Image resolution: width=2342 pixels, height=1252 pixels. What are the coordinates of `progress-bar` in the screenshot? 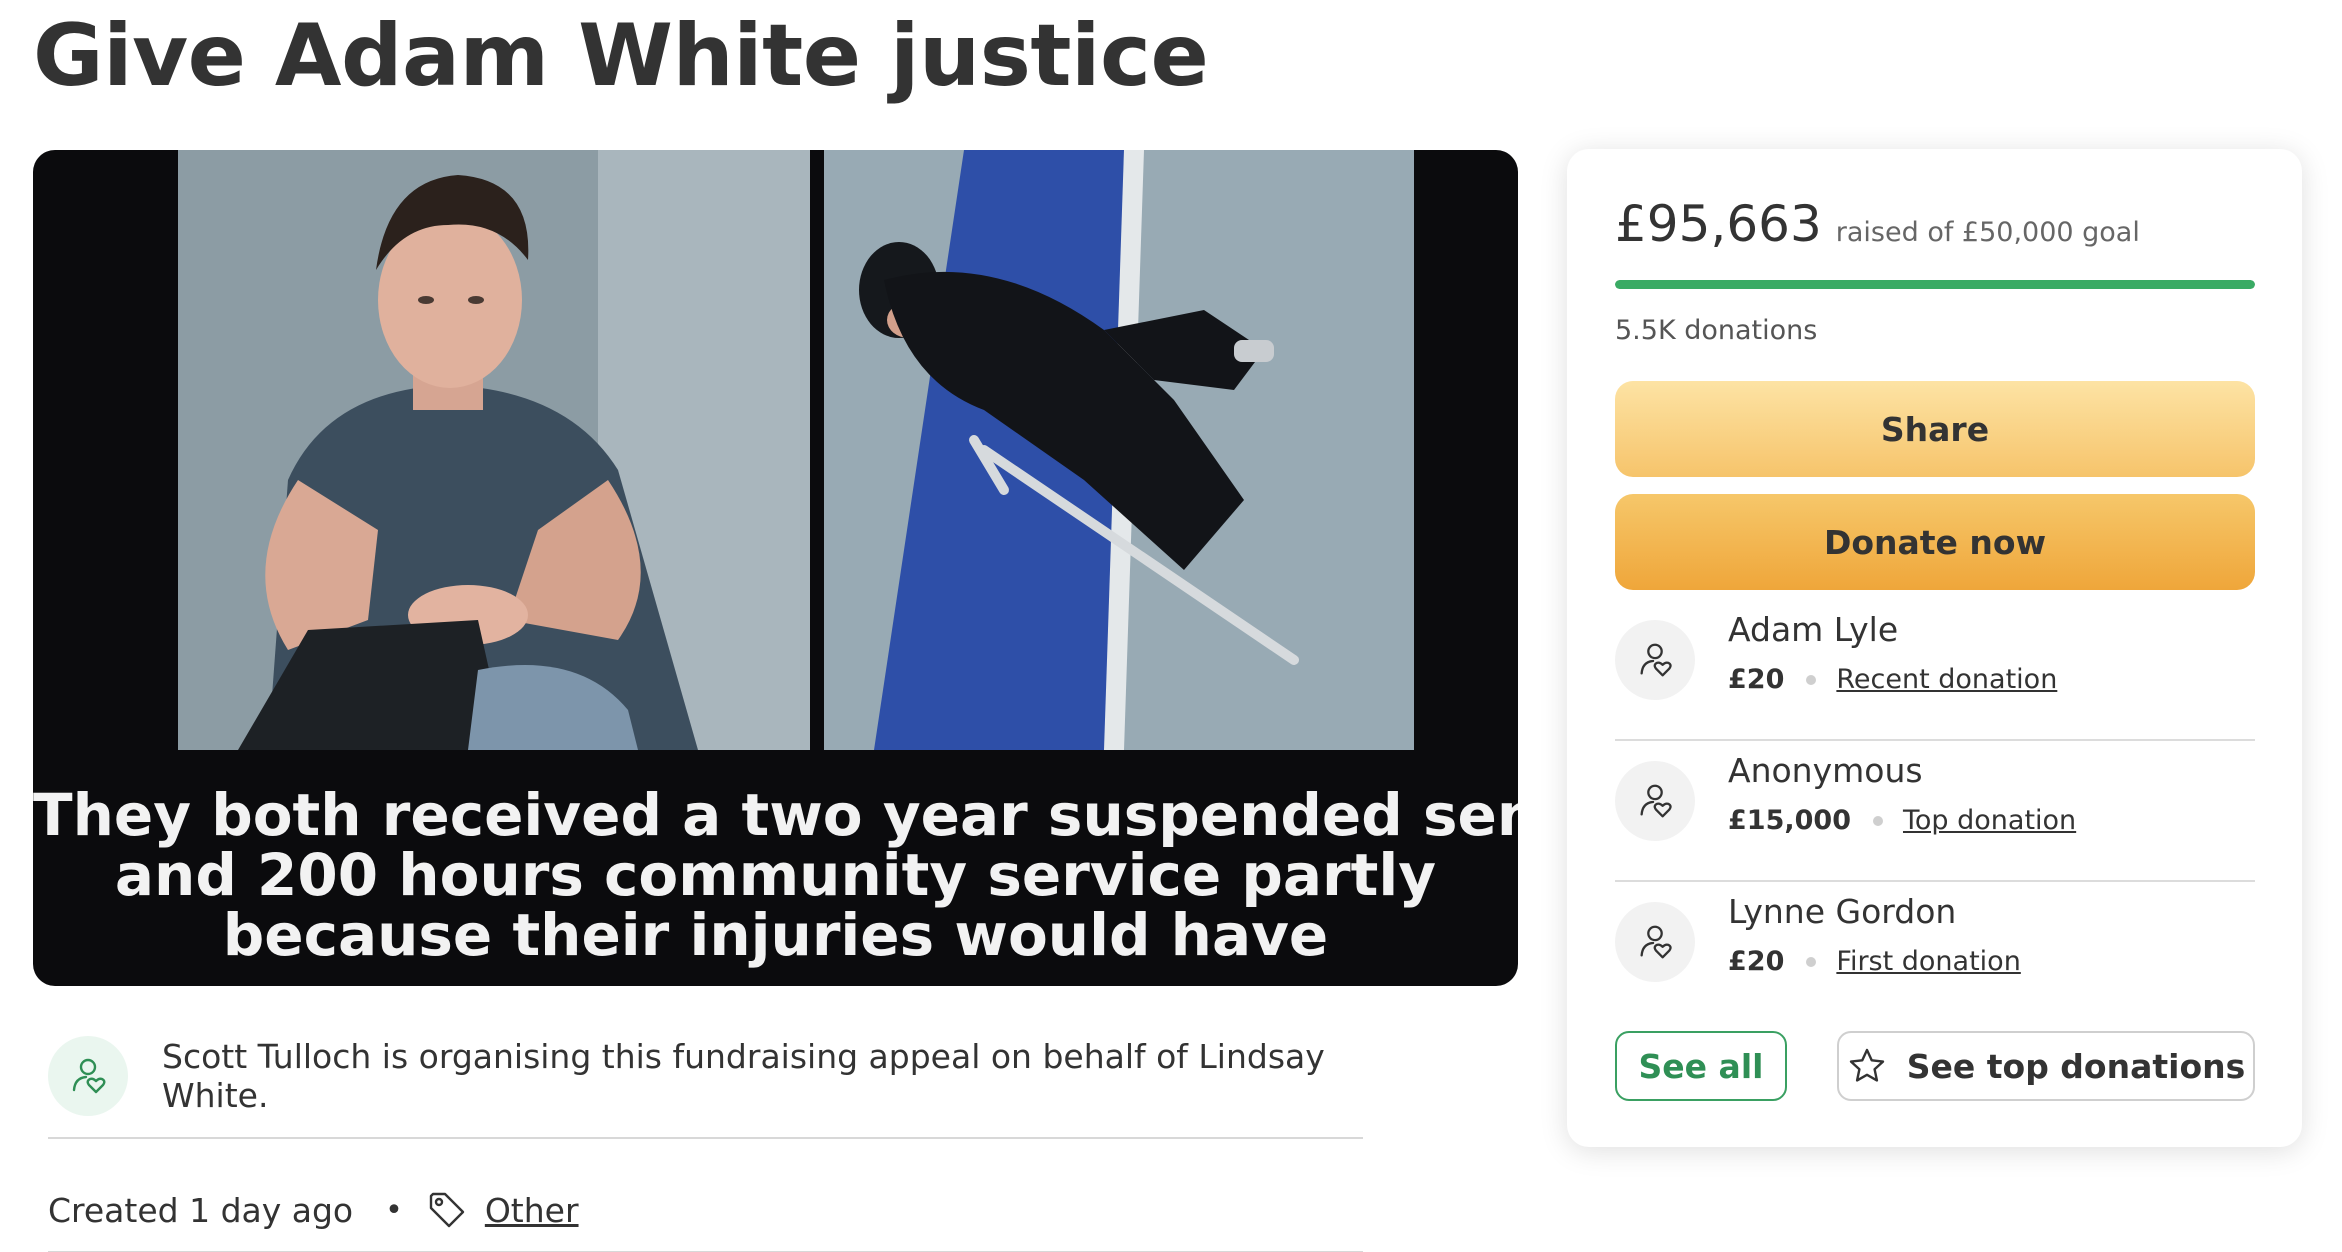 It's located at (1935, 284).